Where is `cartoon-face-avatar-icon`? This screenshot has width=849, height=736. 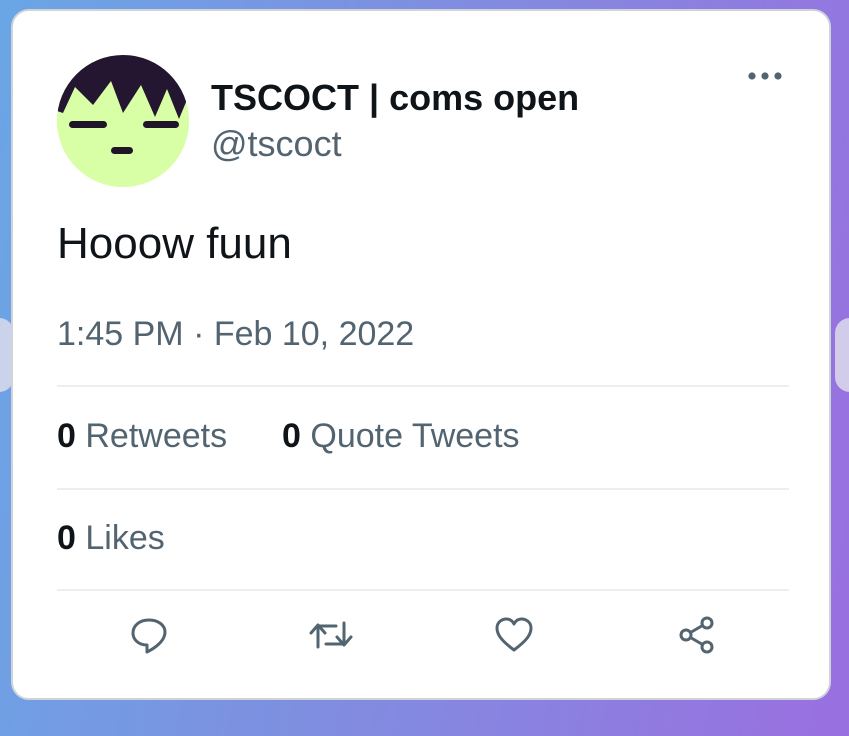
cartoon-face-avatar-icon is located at coordinates (123, 121).